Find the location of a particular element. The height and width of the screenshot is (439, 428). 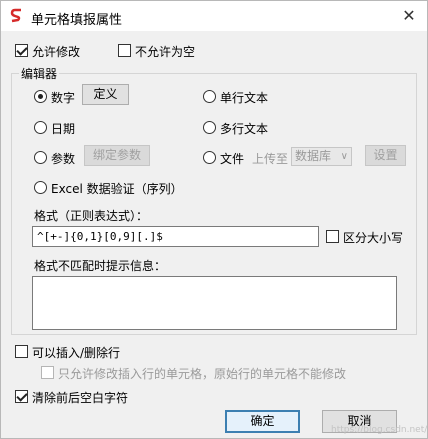

editor-single-text-label: 单行文本 is located at coordinates (244, 98).